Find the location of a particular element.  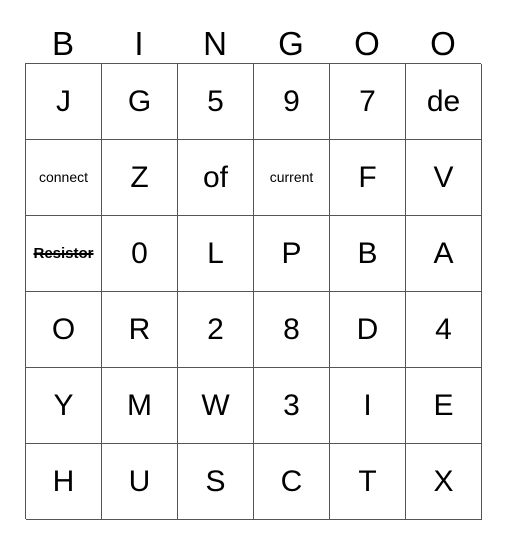

bingo-cell-label: H is located at coordinates (63, 481).